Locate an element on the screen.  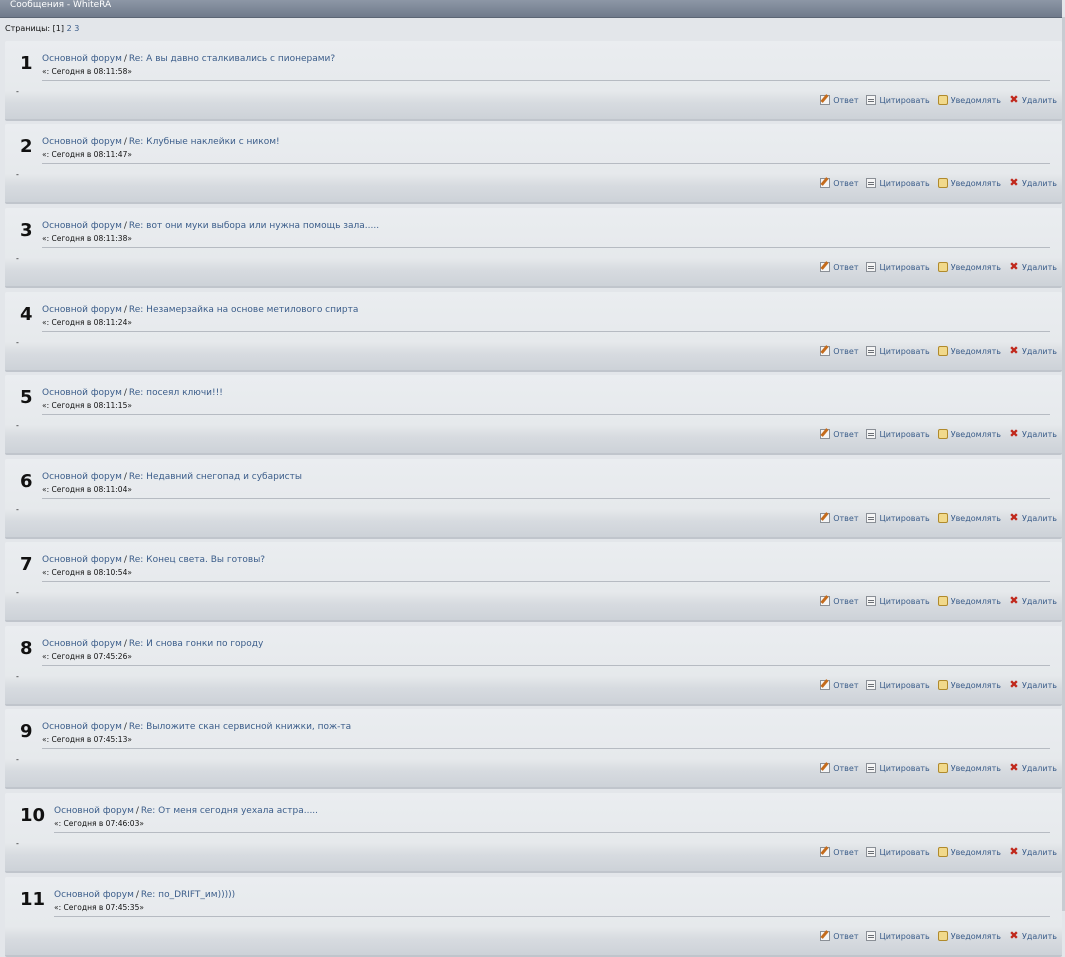
notify-label: Уведомлять is located at coordinates (975, 601).